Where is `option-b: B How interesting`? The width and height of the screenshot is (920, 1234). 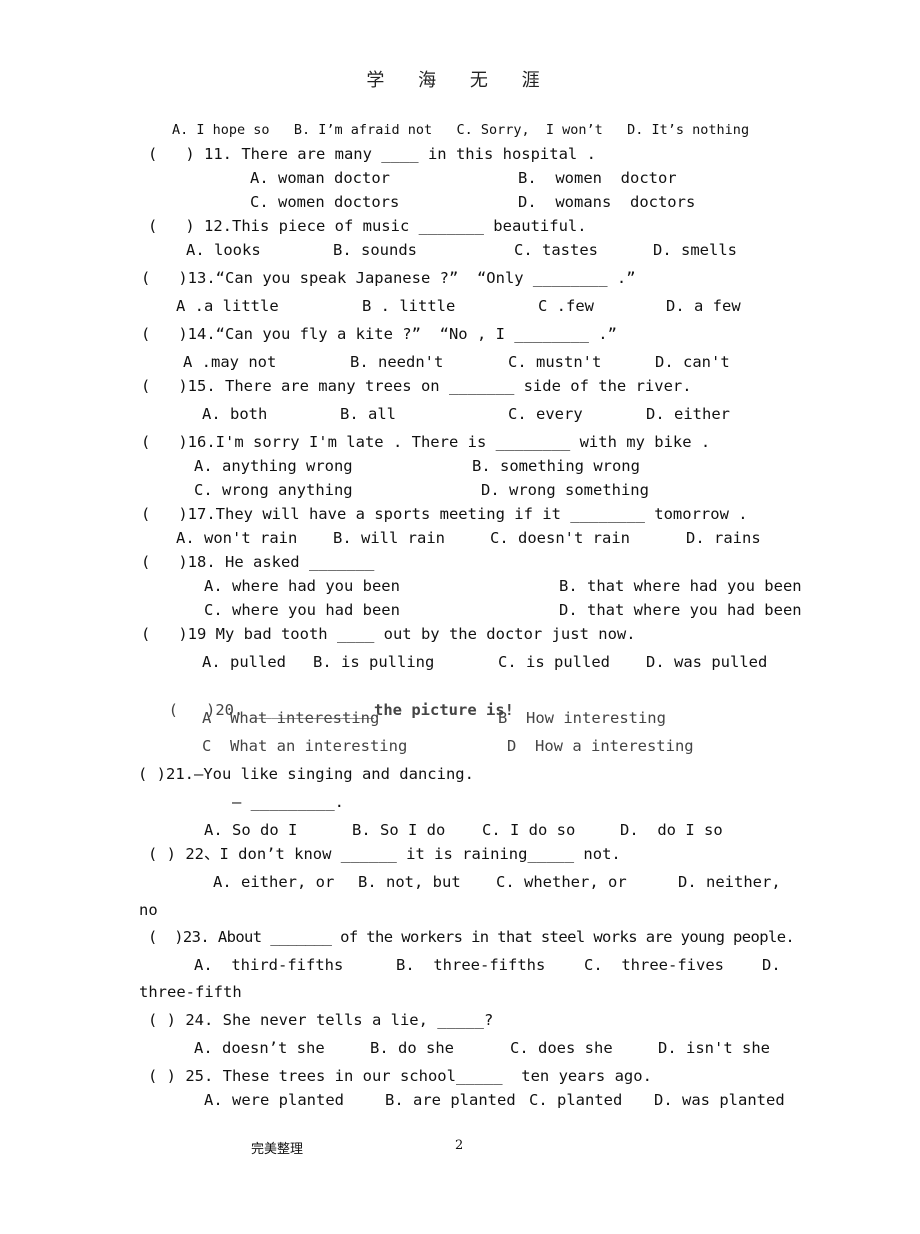
option-b: B How interesting is located at coordinates (582, 718).